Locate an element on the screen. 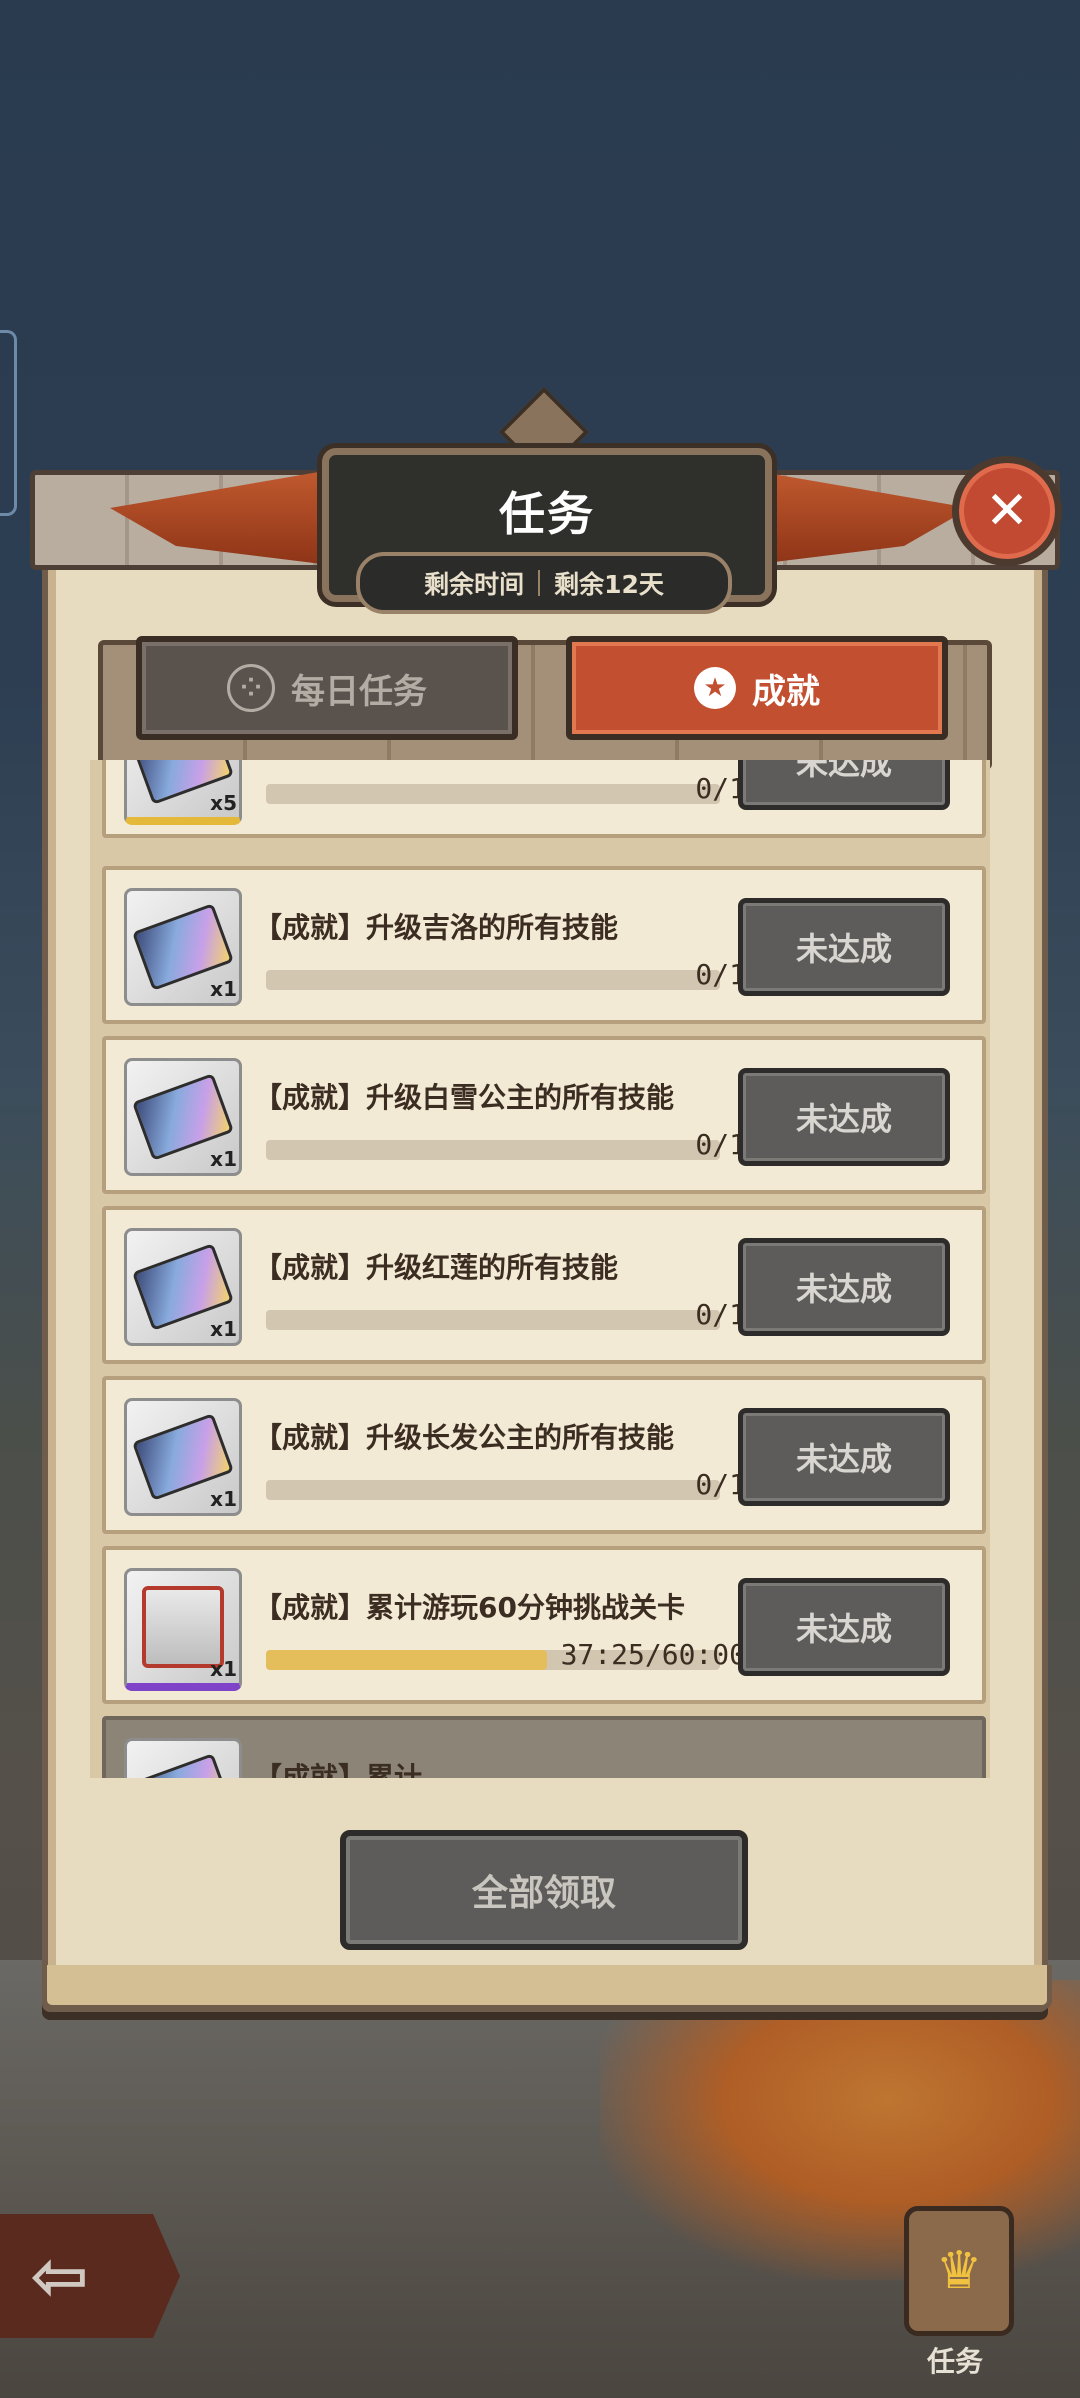 The height and width of the screenshot is (2398, 1080). quest-nav-label: 任务 is located at coordinates (954, 2361).